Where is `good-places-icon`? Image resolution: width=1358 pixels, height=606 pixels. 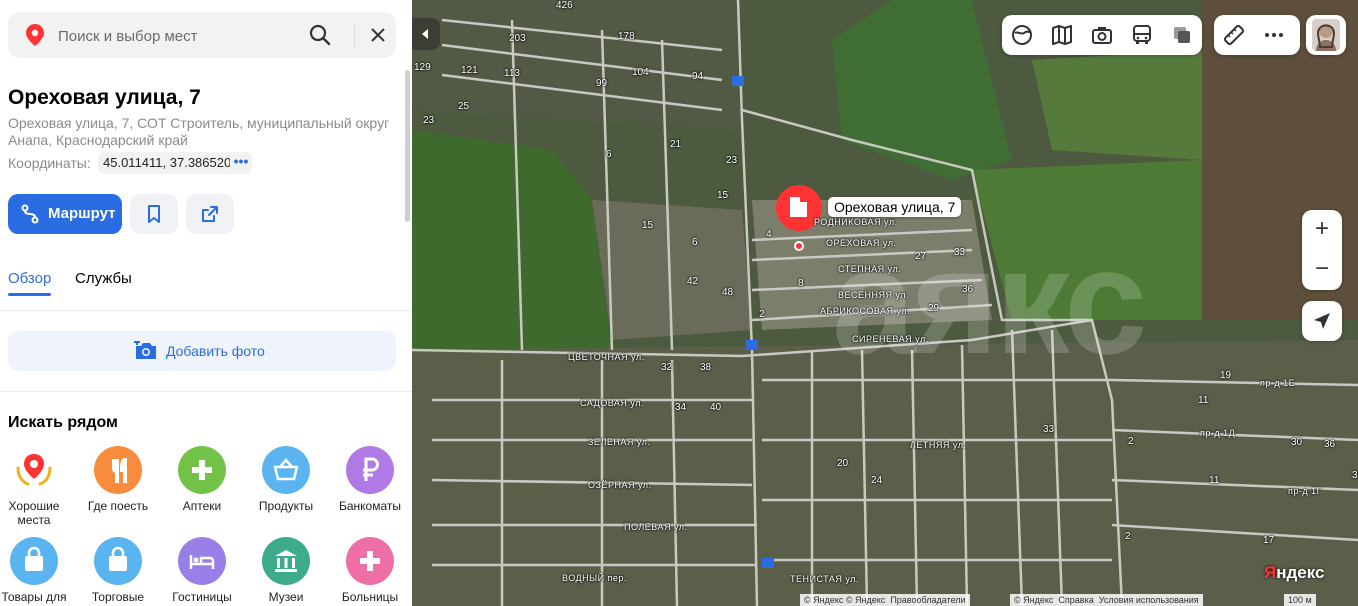 good-places-icon is located at coordinates (34, 470).